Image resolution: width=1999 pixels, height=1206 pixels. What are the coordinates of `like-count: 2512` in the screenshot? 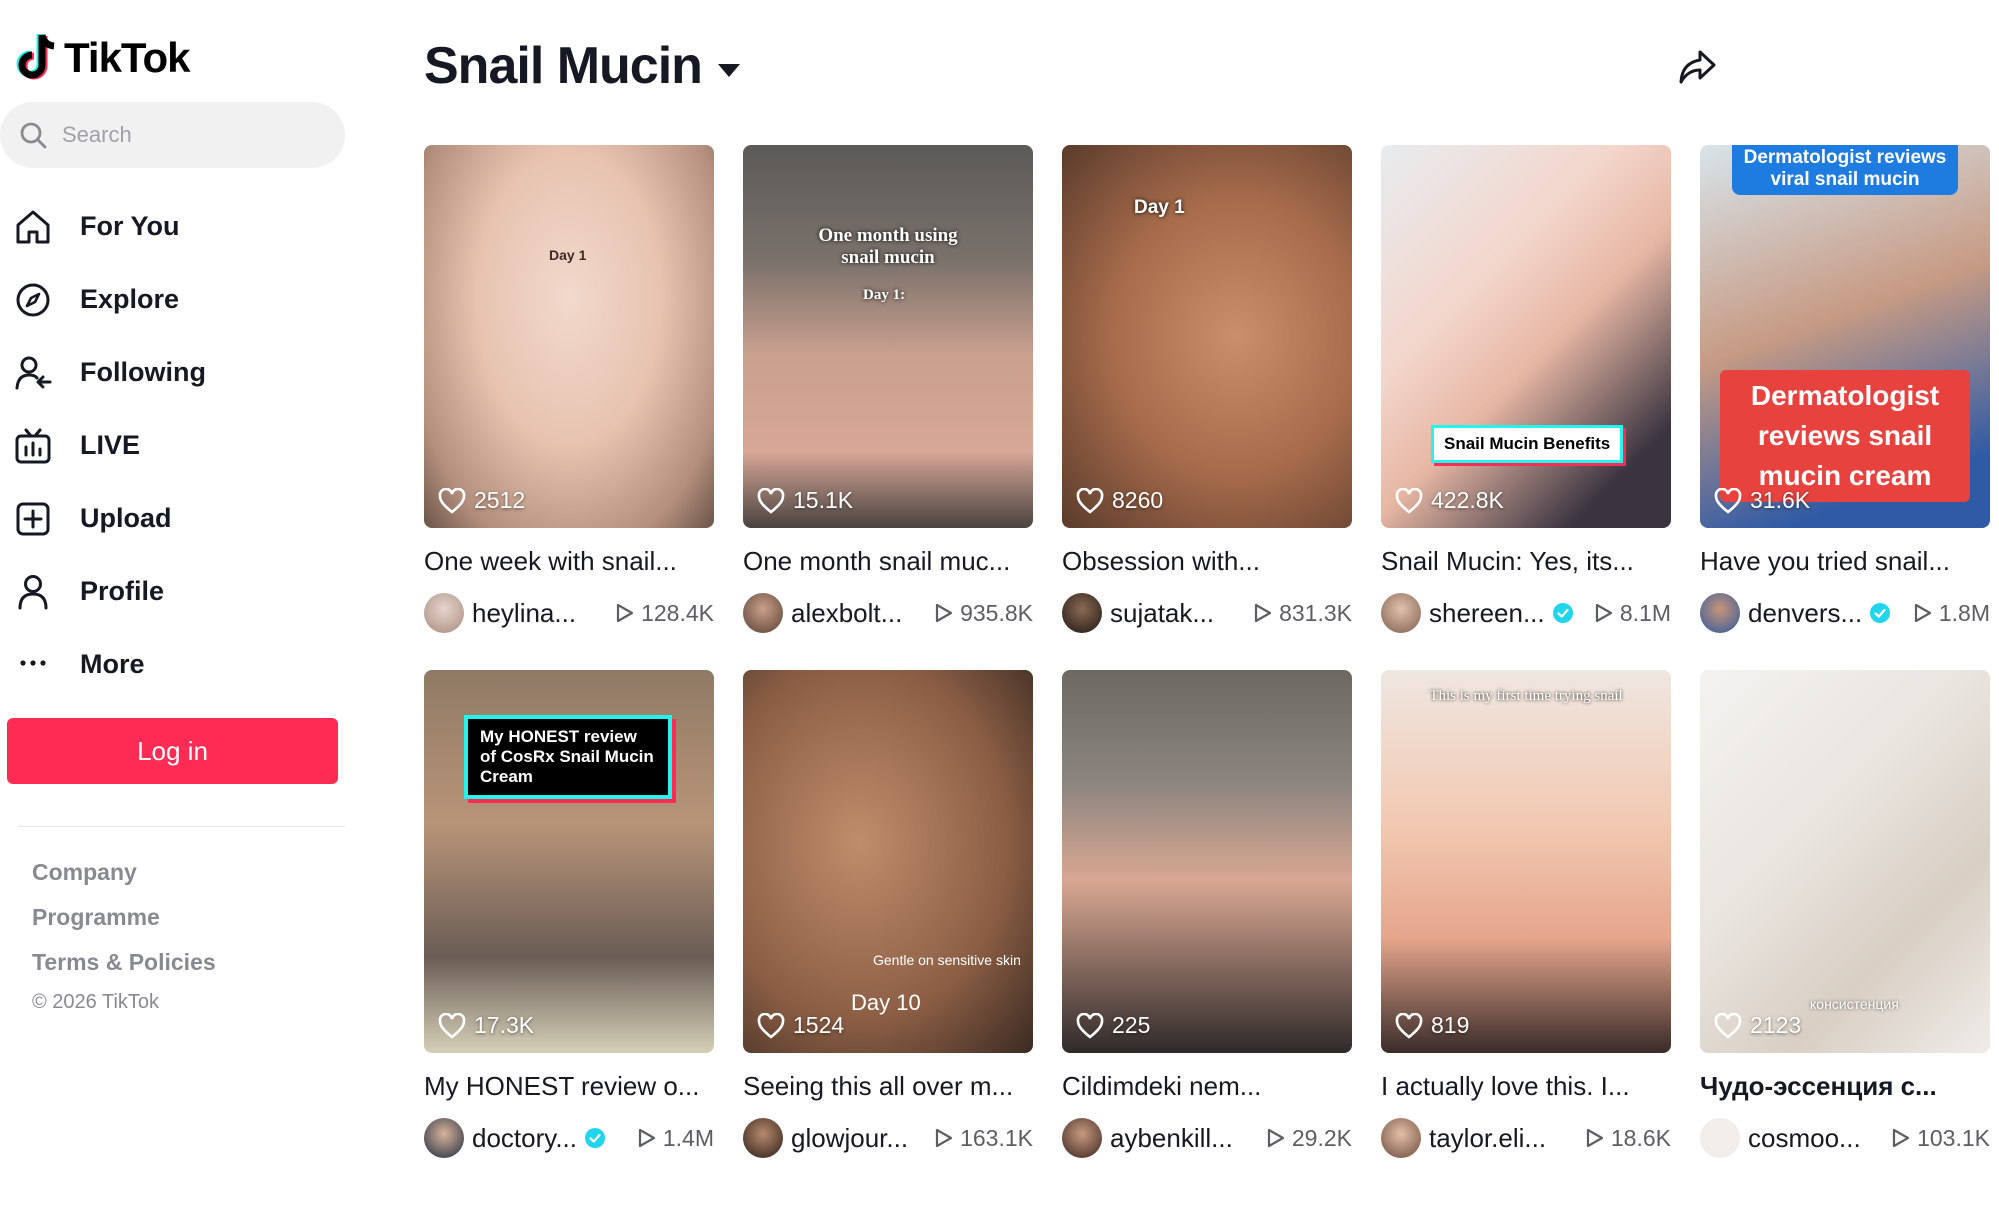 It's located at (481, 500).